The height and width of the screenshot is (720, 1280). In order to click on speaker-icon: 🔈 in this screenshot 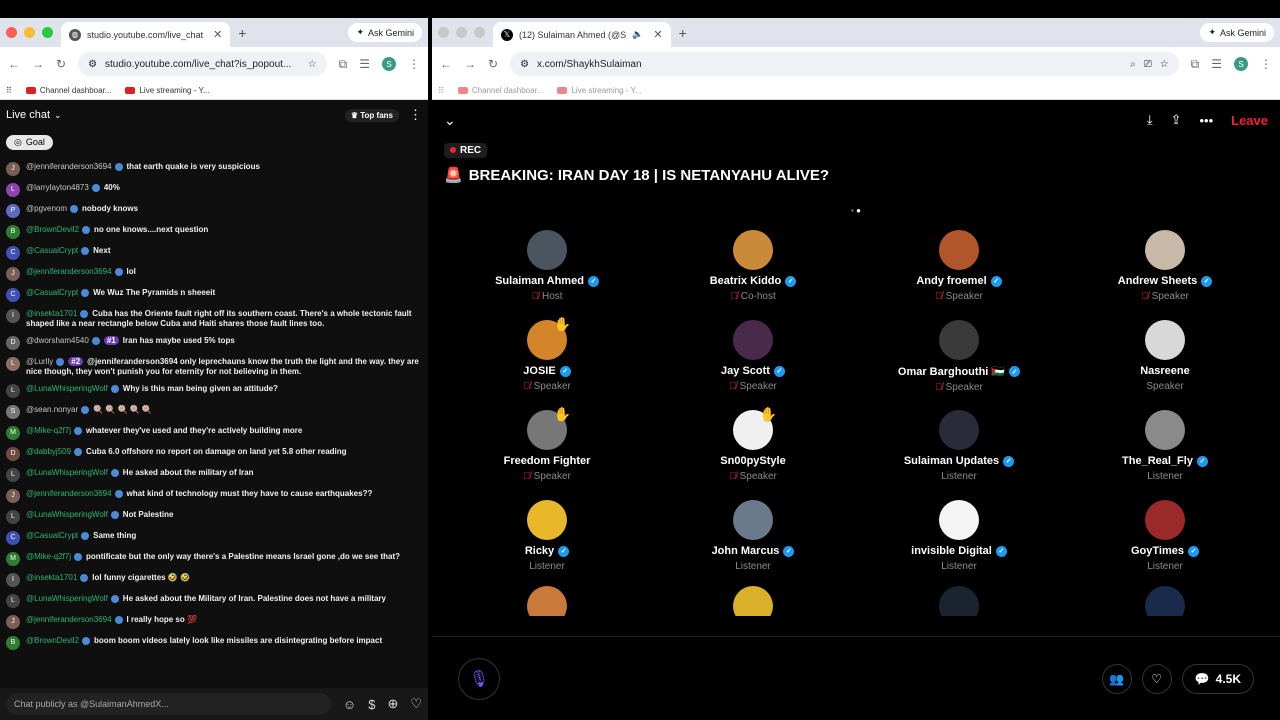, I will do `click(637, 34)`.